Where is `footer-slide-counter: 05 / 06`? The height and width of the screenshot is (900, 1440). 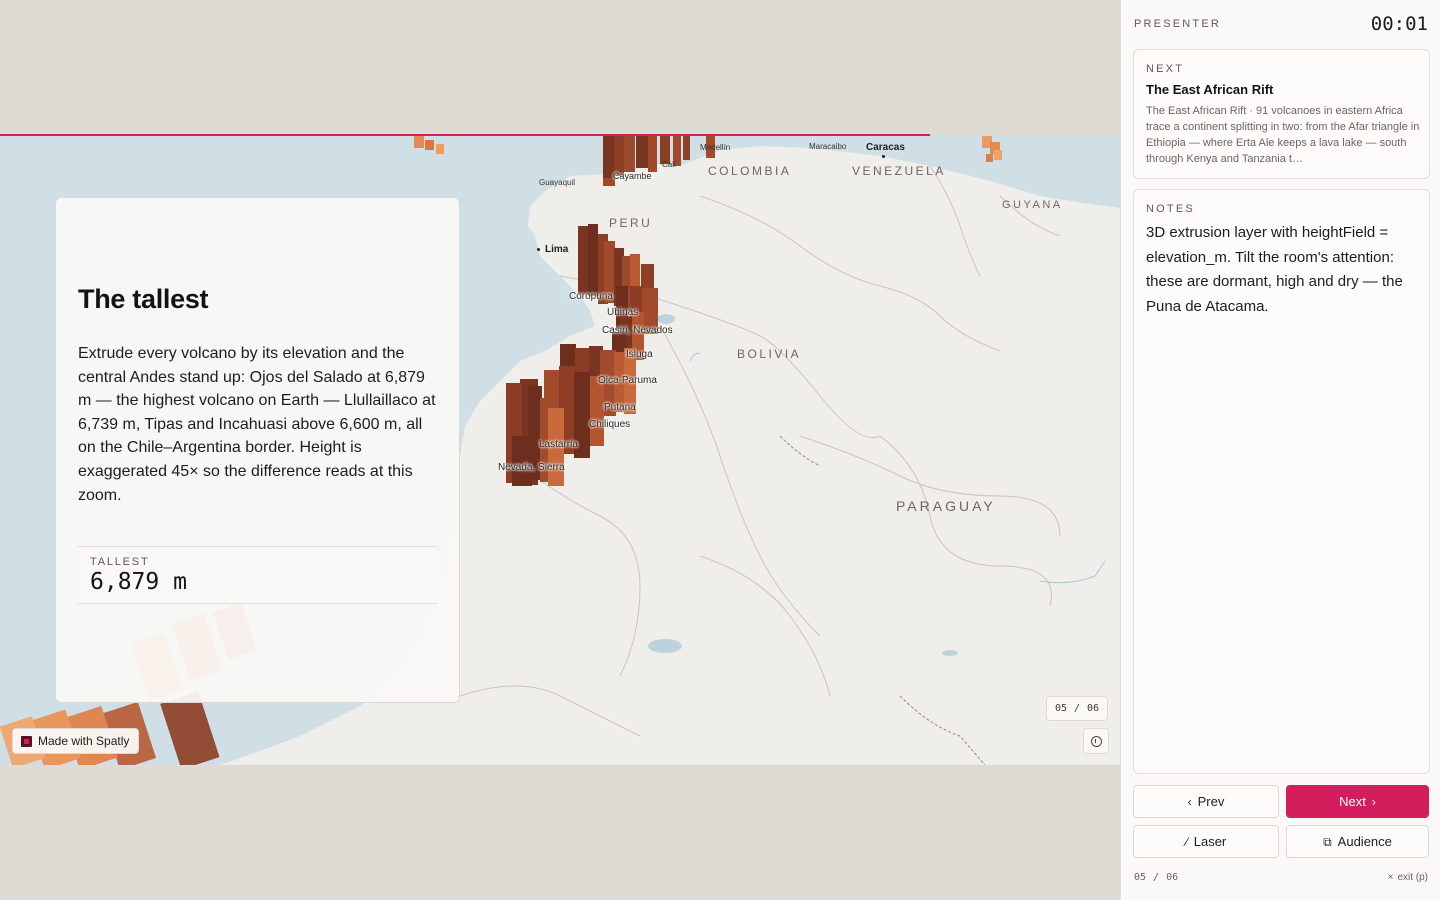
footer-slide-counter: 05 / 06 is located at coordinates (1156, 877).